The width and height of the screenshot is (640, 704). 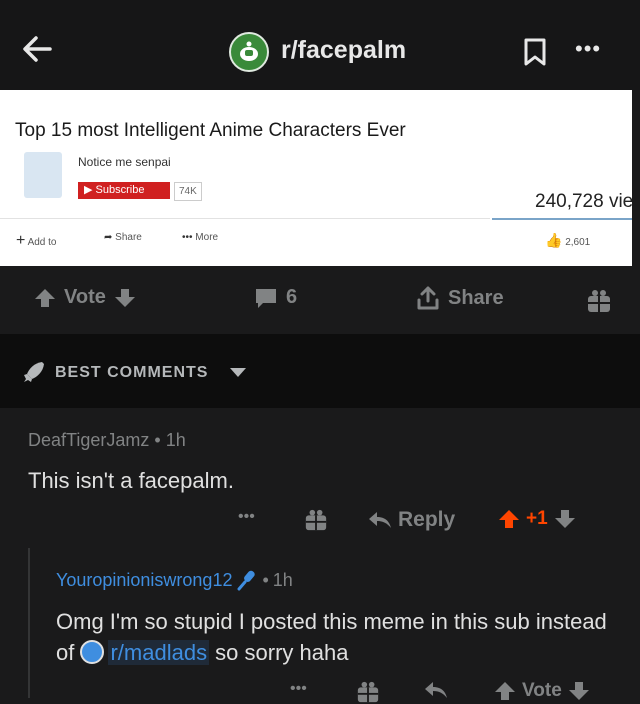 What do you see at coordinates (187, 237) in the screenshot?
I see `dots-icon: •••` at bounding box center [187, 237].